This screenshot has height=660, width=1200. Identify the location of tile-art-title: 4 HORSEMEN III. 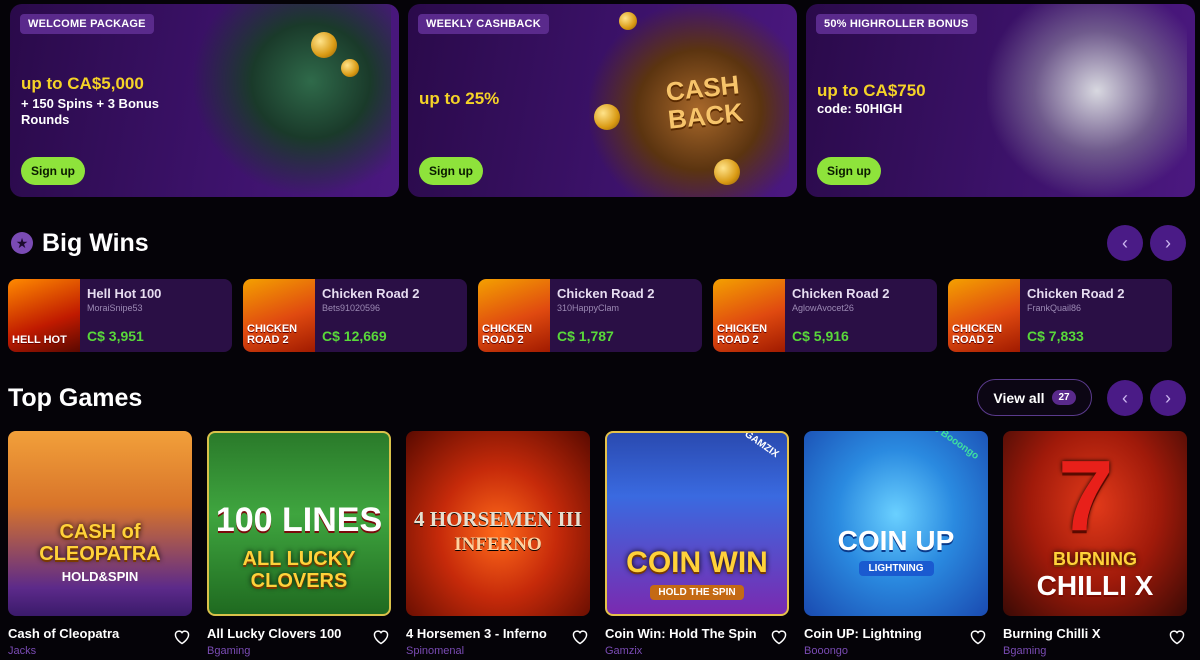
(498, 519).